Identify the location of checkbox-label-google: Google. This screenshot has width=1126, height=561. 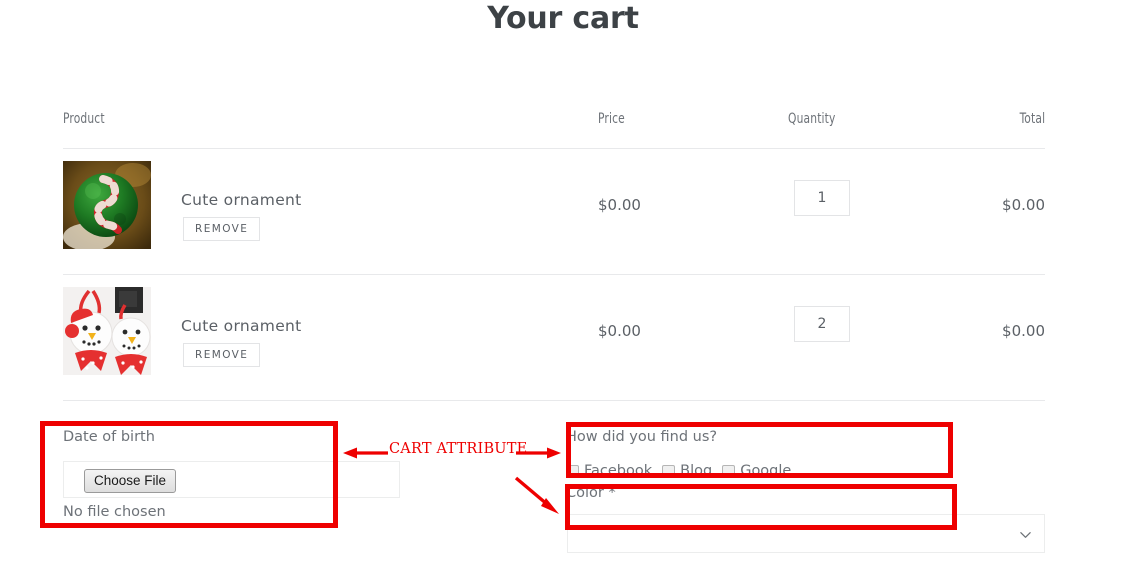
(766, 471).